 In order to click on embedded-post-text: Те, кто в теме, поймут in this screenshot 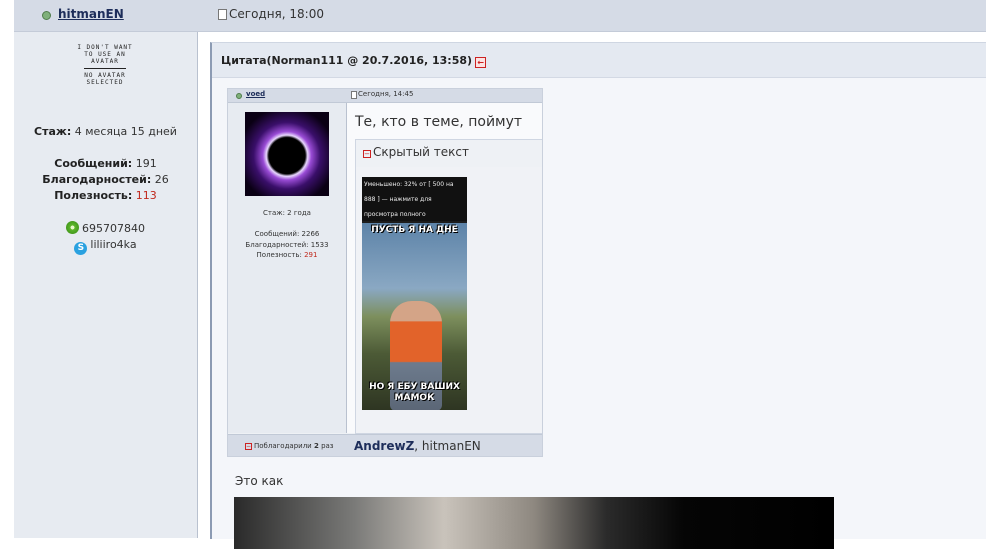, I will do `click(439, 122)`.